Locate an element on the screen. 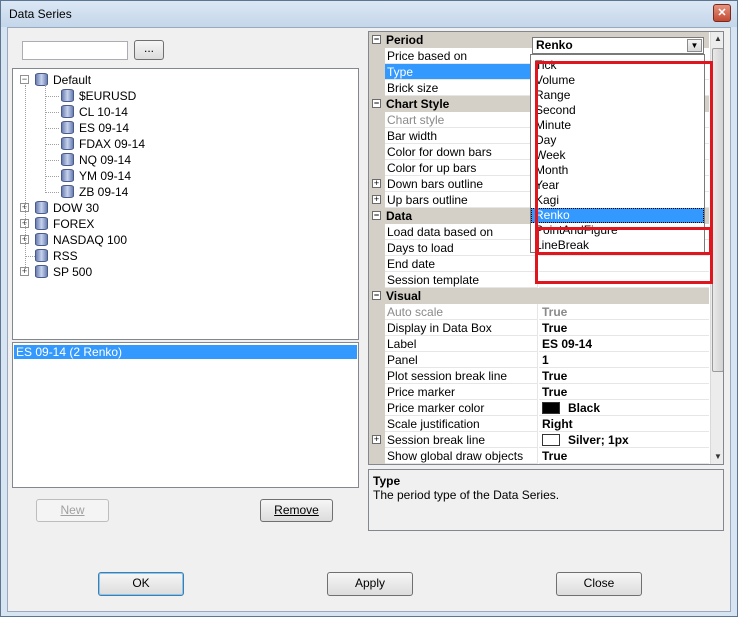 The image size is (738, 617). property-value: 1 is located at coordinates (624, 360).